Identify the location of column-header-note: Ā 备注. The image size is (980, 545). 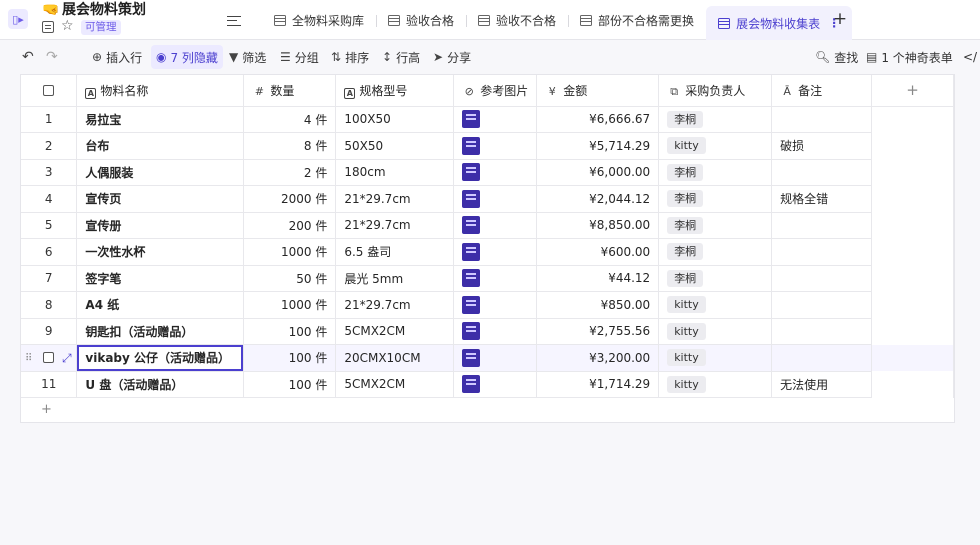
(822, 91).